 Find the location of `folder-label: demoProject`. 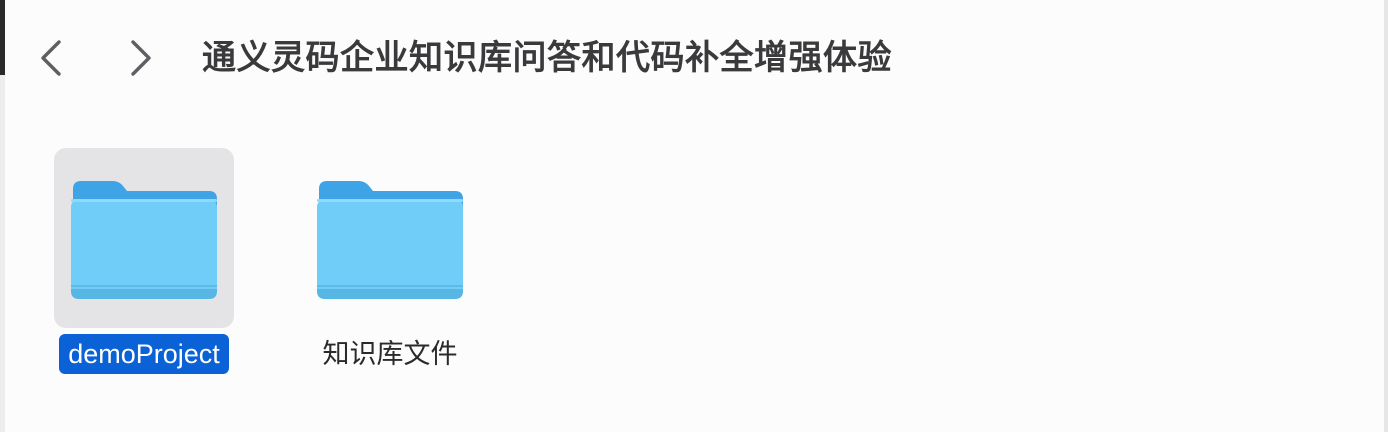

folder-label: demoProject is located at coordinates (144, 354).